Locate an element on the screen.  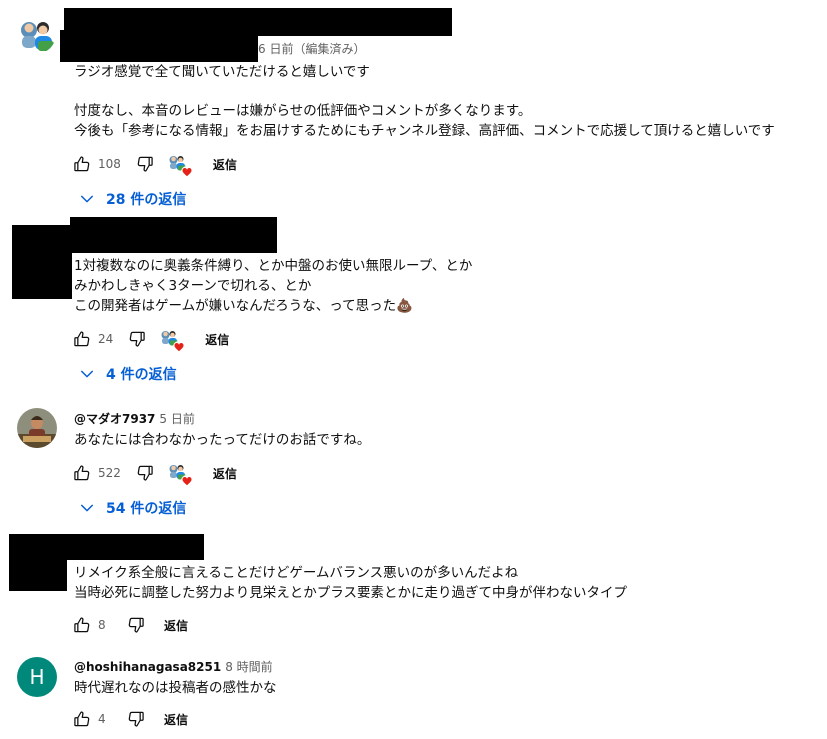
comment-timestamp: 6 日前（編集済み） is located at coordinates (311, 48).